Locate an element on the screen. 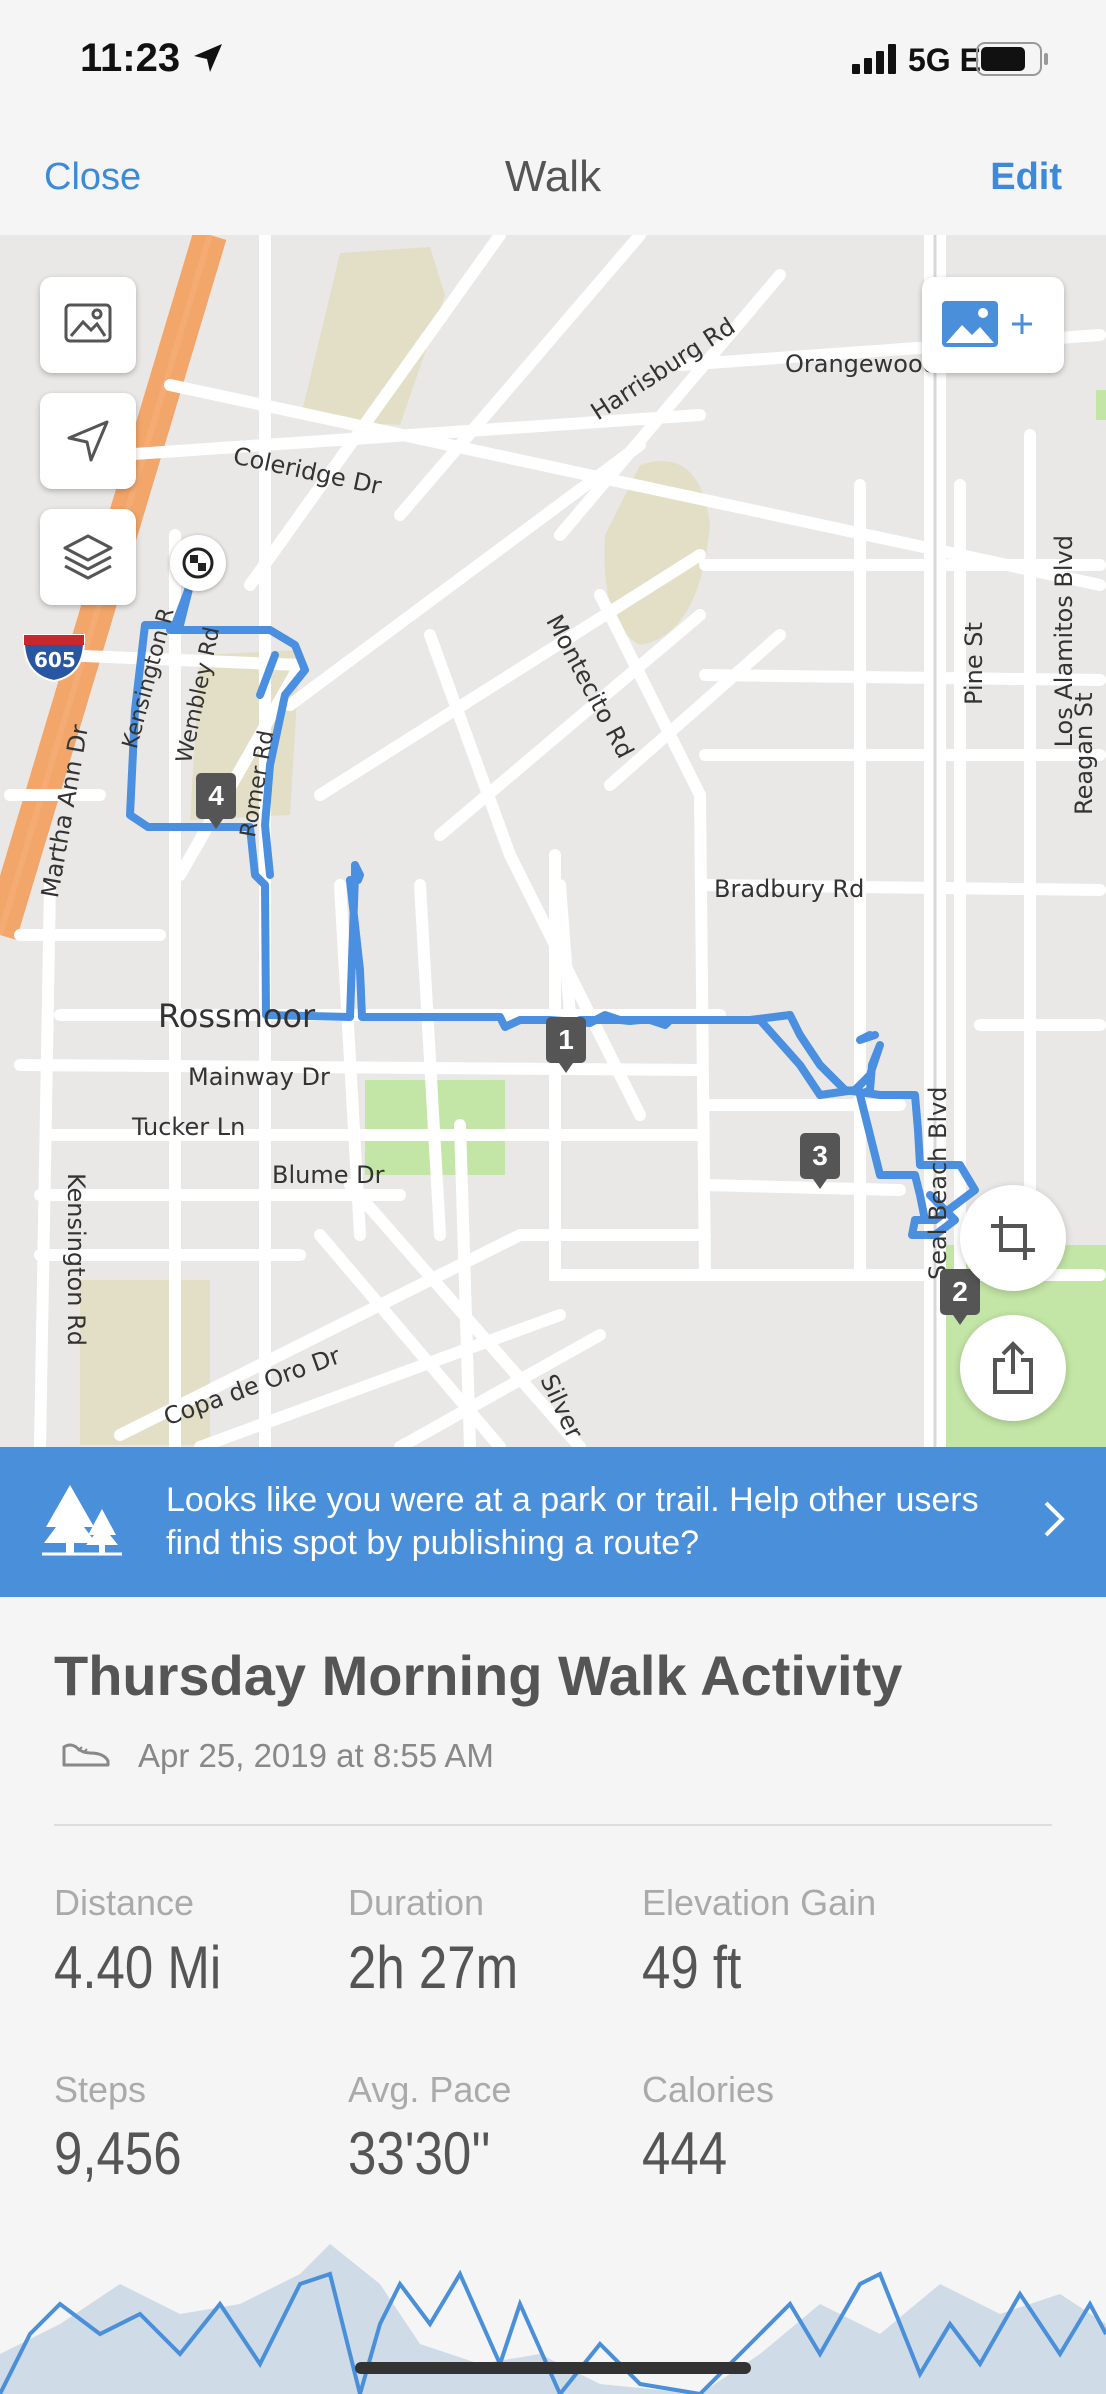 This screenshot has height=2394, width=1106. page-title: Walk is located at coordinates (553, 176).